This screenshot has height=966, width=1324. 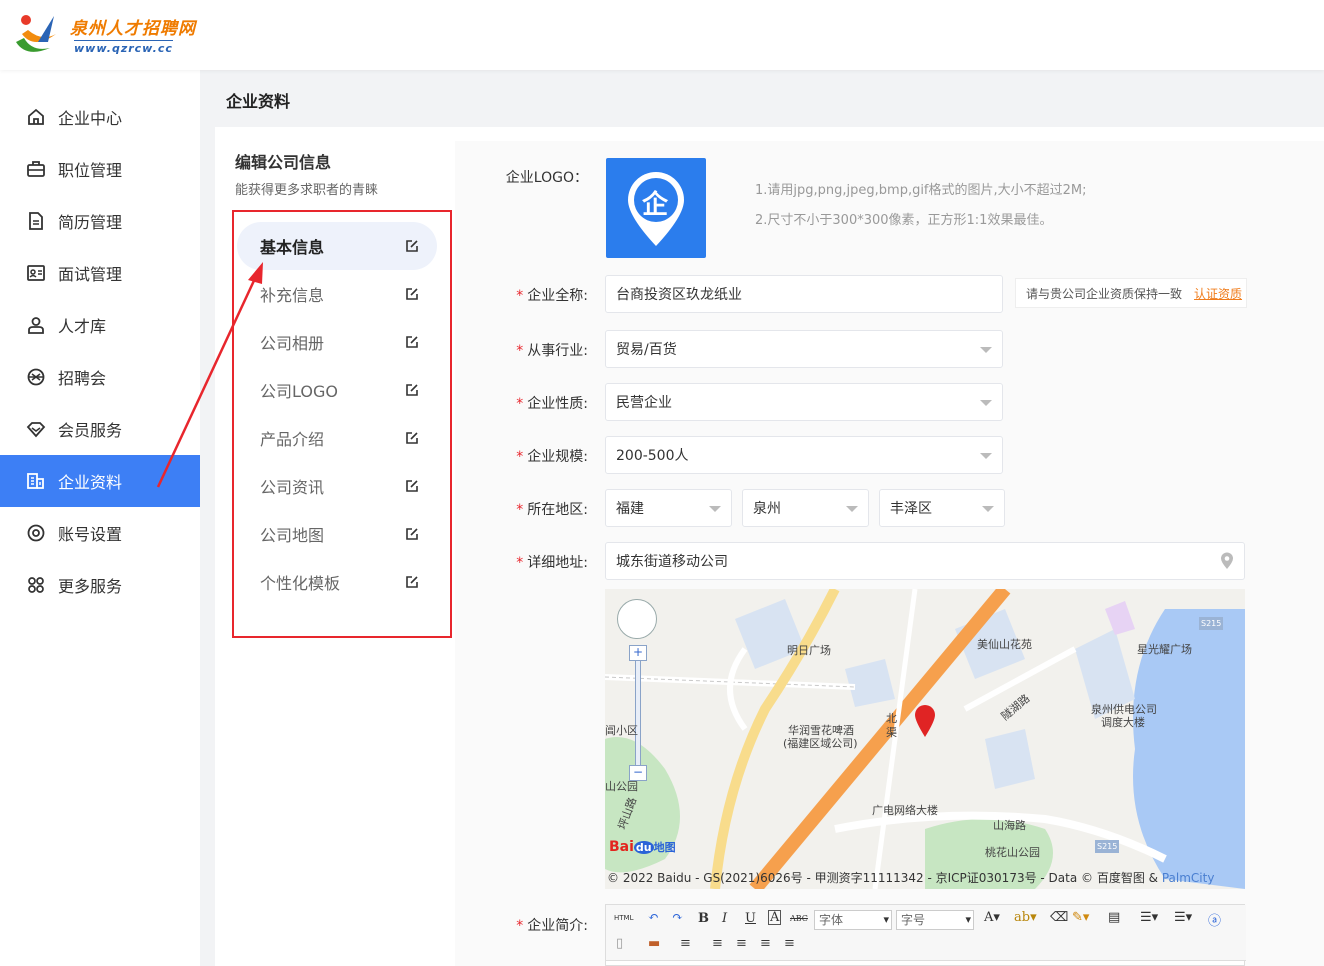 What do you see at coordinates (804, 402) in the screenshot?
I see `nature-select: 民营企业` at bounding box center [804, 402].